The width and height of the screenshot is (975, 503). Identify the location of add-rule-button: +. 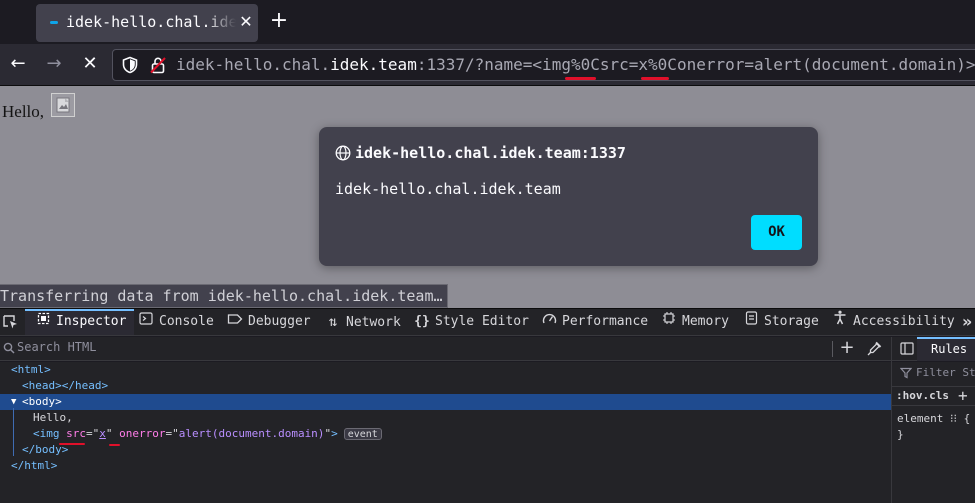
(963, 395).